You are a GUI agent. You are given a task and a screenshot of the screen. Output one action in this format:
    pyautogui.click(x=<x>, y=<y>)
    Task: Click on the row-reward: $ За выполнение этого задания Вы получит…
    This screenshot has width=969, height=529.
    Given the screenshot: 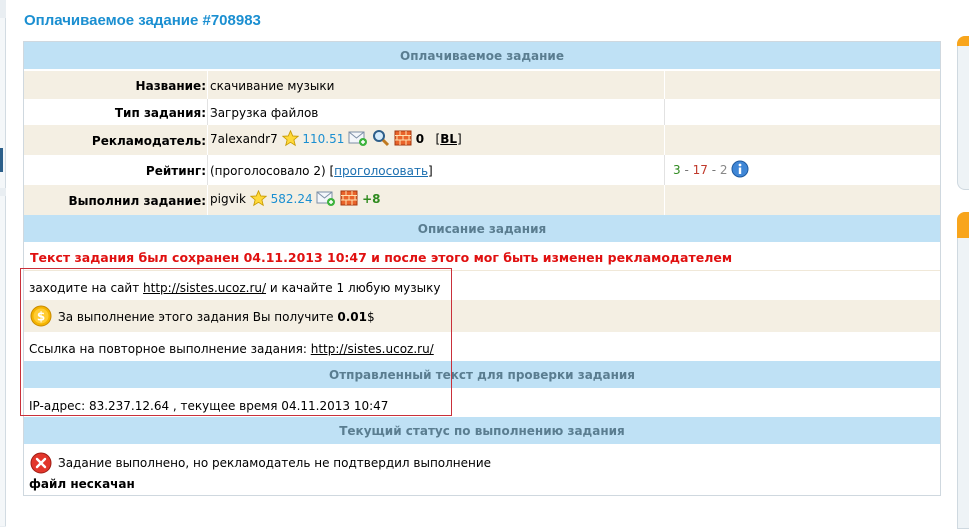 What is the action you would take?
    pyautogui.click(x=482, y=316)
    